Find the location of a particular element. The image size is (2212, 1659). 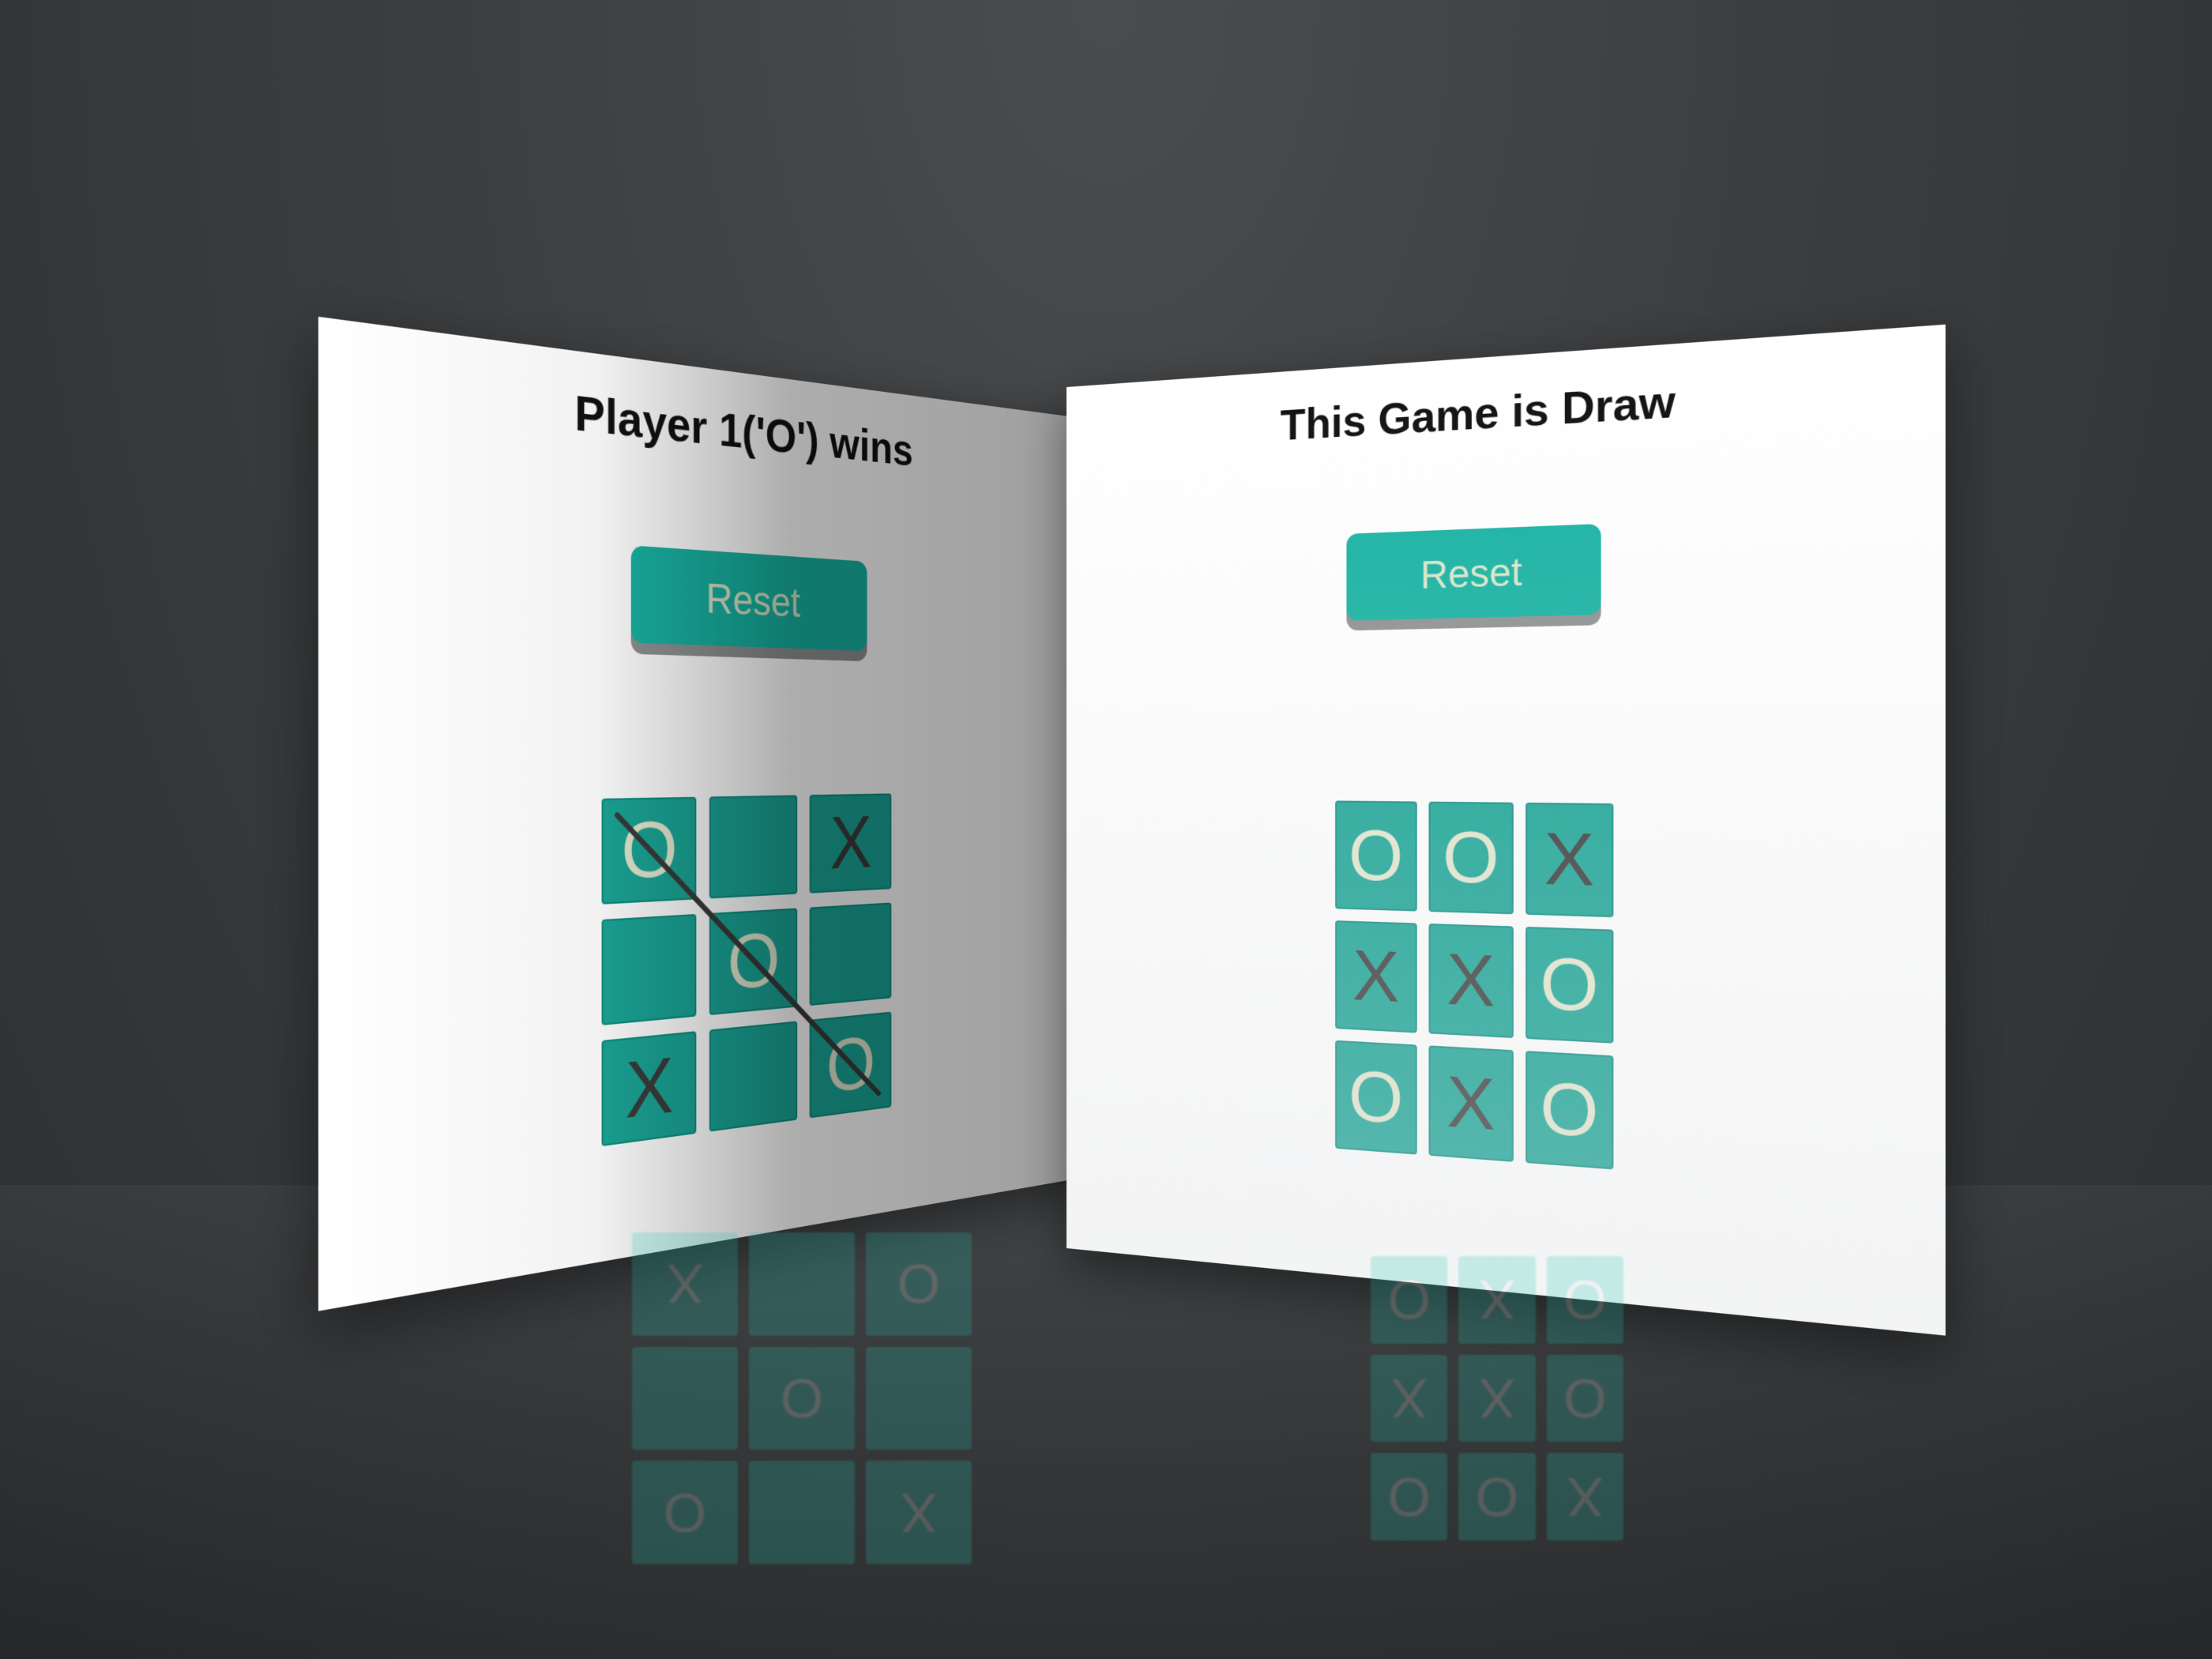

game-board: O O X X X O O X O is located at coordinates (1475, 985).